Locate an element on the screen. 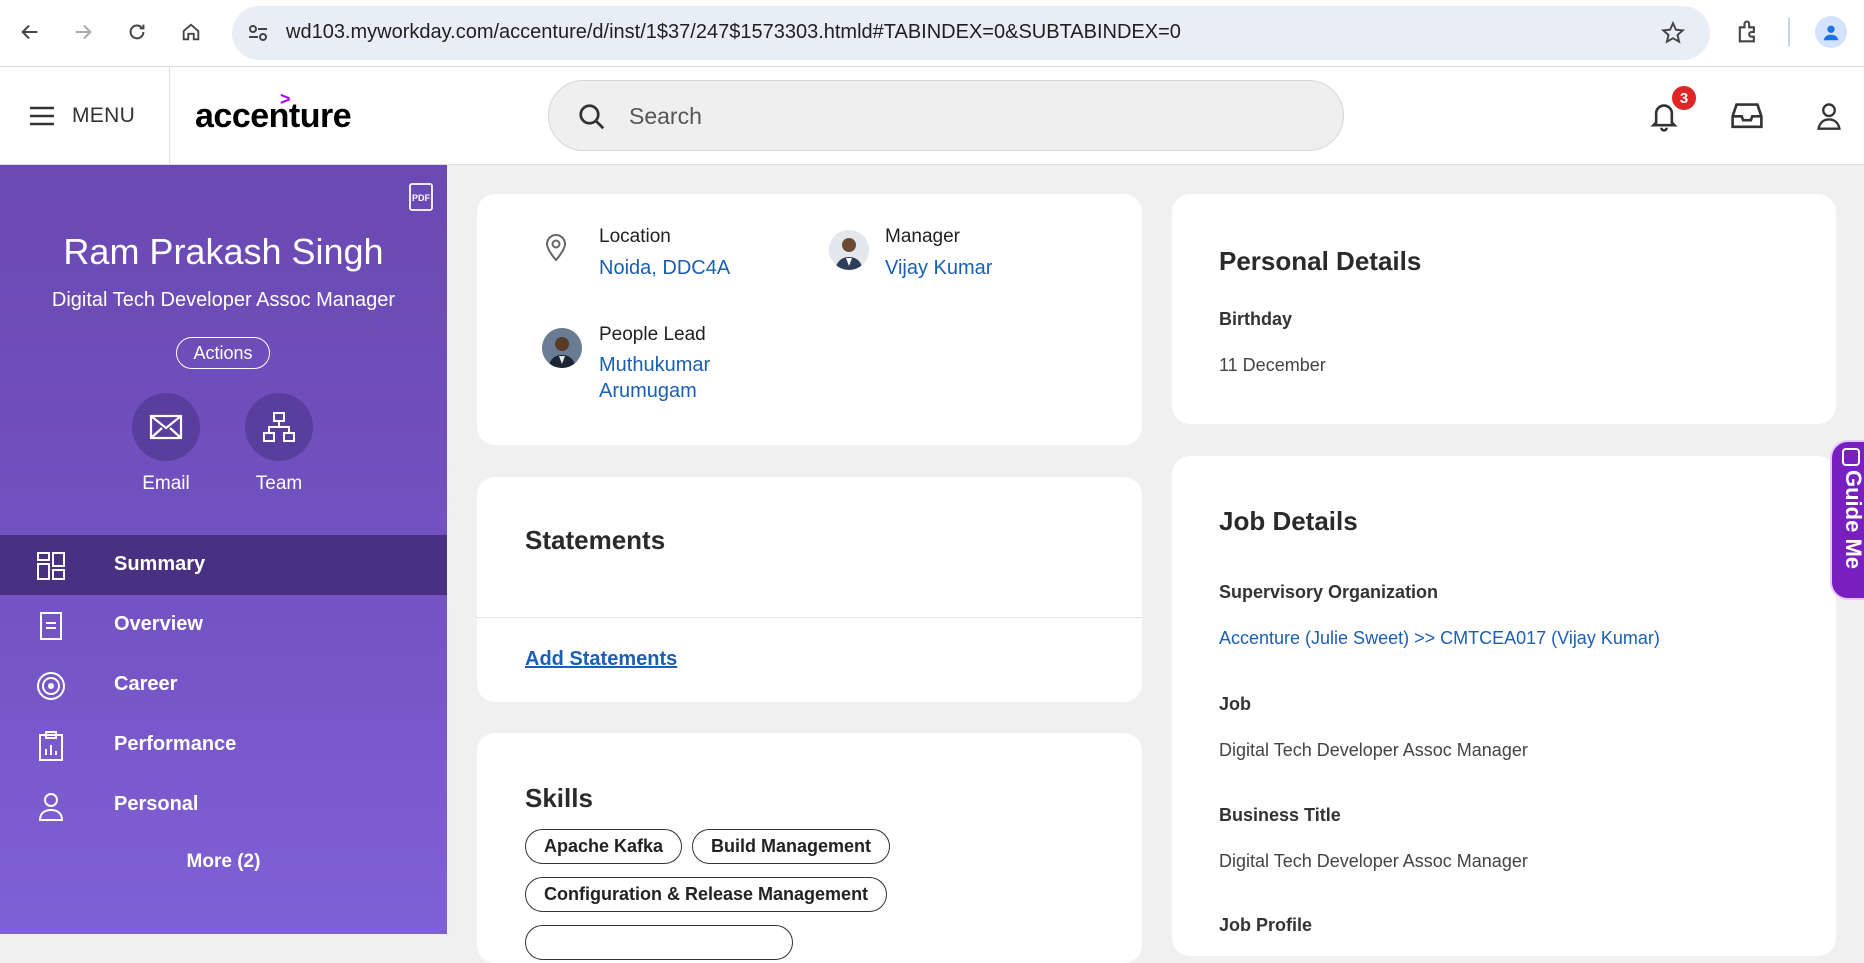  sidebar-item-career: Career is located at coordinates (223, 685).